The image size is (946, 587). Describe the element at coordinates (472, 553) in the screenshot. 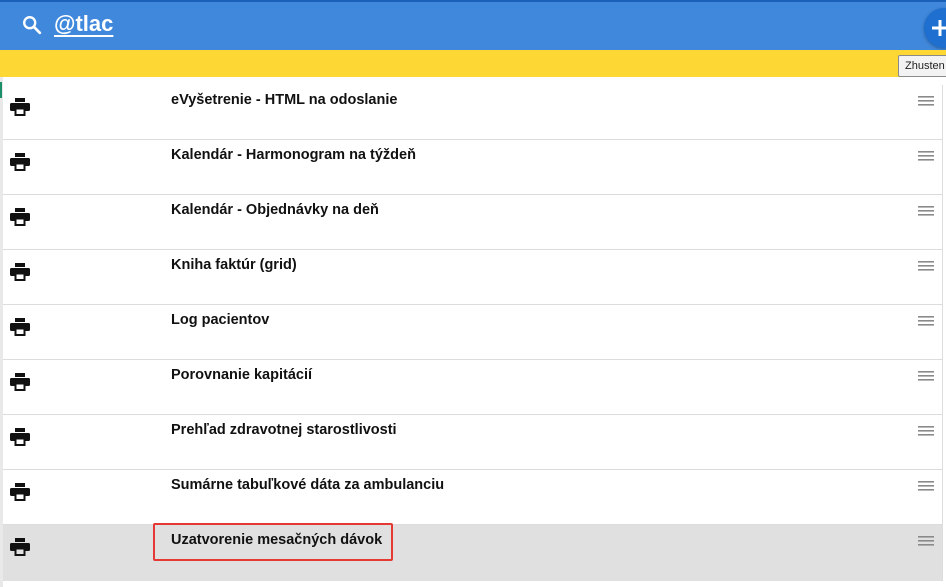

I see `list-item-selected: Uzatvorenie mesačných dávok` at that location.